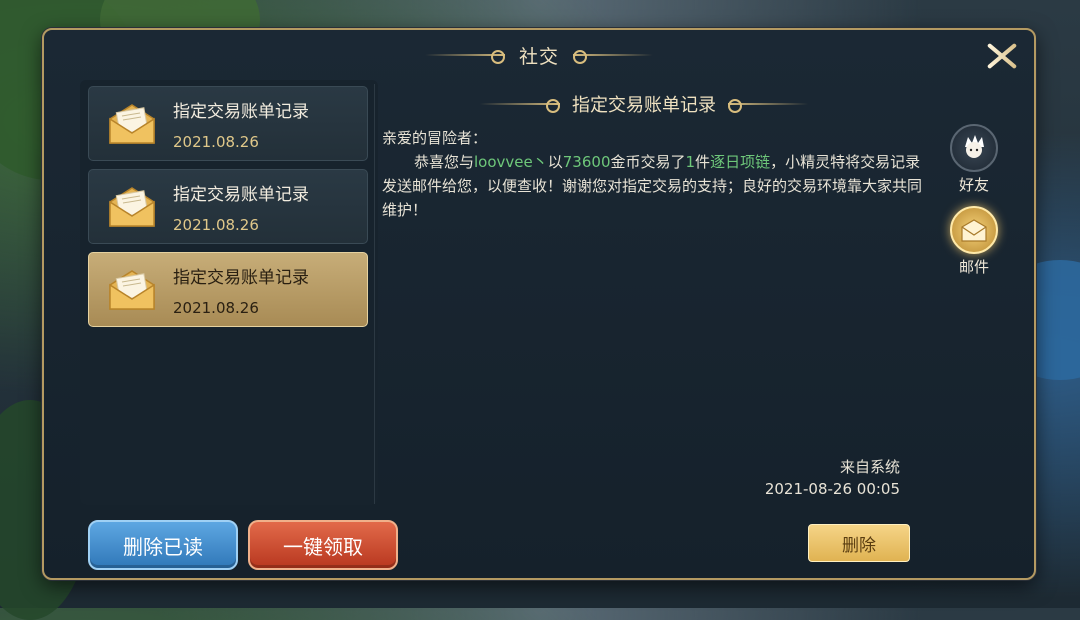  What do you see at coordinates (974, 148) in the screenshot?
I see `friend-avatar-icon` at bounding box center [974, 148].